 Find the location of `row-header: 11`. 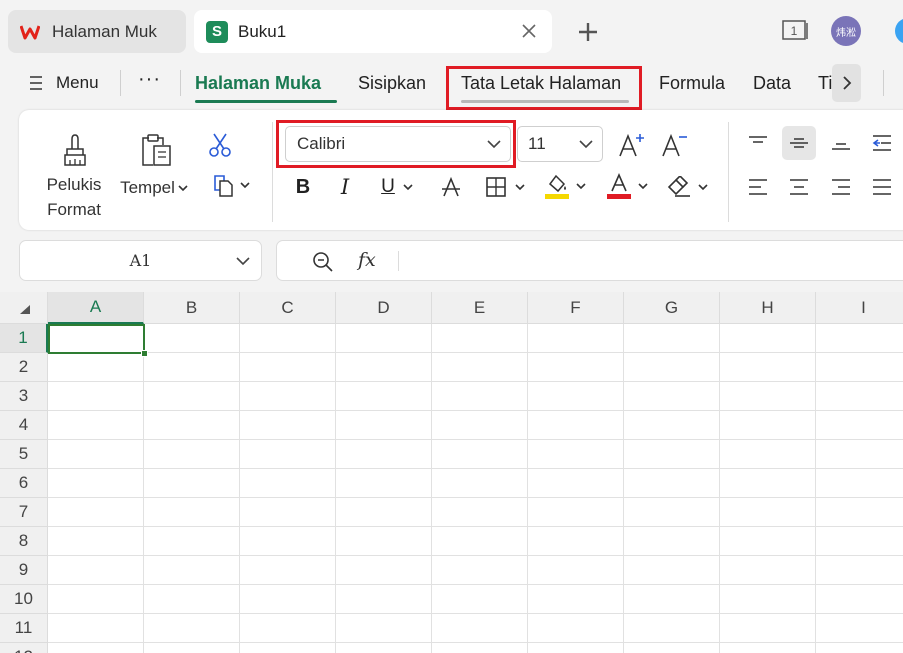

row-header: 11 is located at coordinates (24, 628).